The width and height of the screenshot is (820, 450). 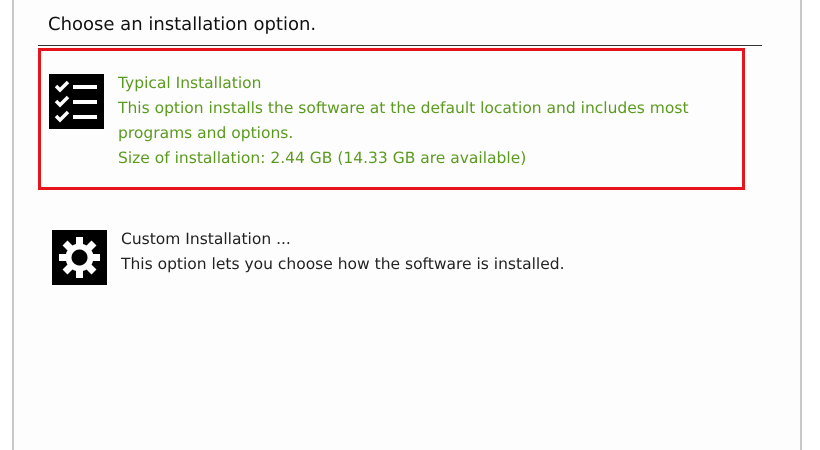 What do you see at coordinates (342, 264) in the screenshot?
I see `option-description: This option lets you choose how the software is installed.` at bounding box center [342, 264].